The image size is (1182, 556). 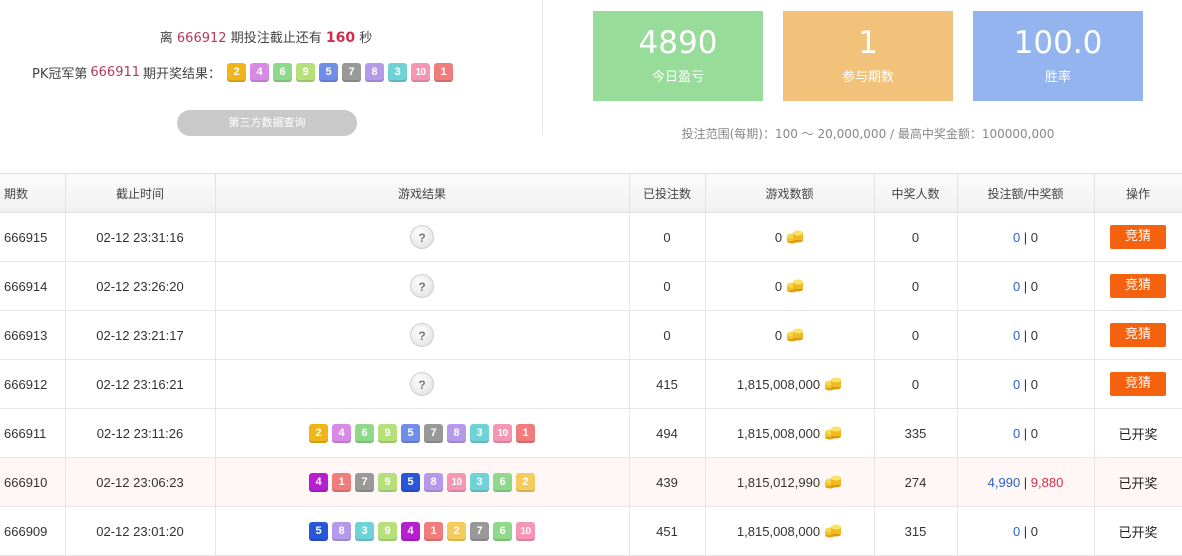 I want to click on cell-winners: 274, so click(x=916, y=482).